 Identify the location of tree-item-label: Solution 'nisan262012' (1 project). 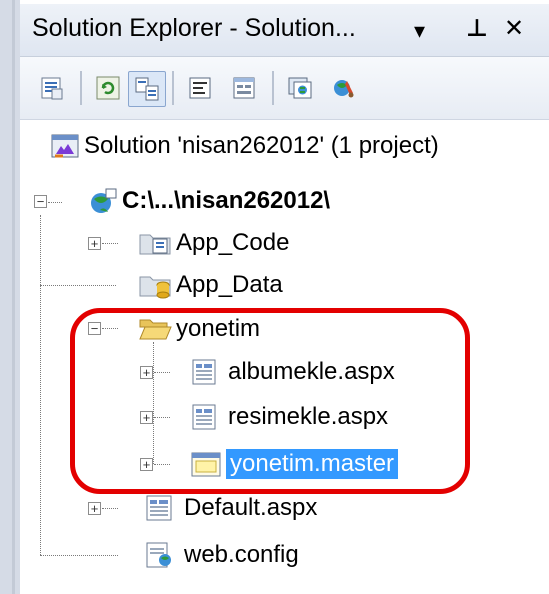
(261, 145).